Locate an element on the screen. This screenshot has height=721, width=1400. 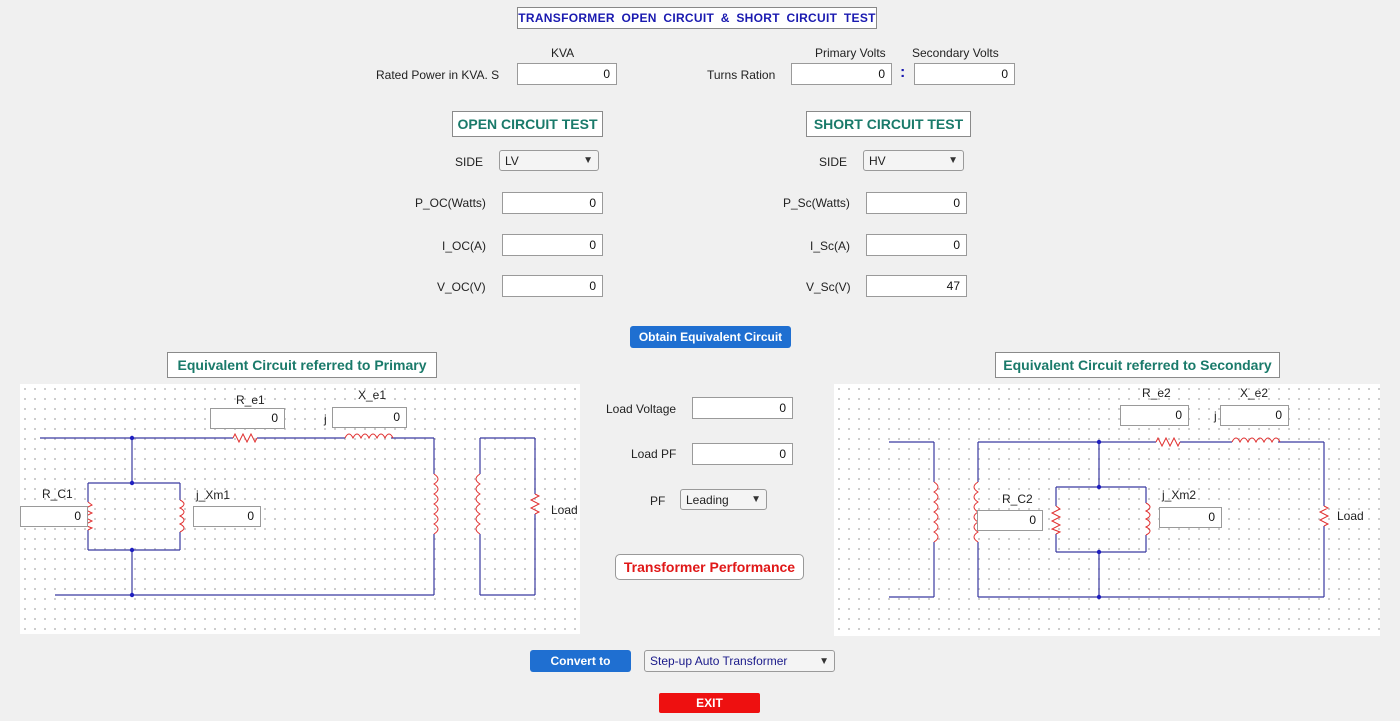
x-e1-input: 0 is located at coordinates (369, 417).